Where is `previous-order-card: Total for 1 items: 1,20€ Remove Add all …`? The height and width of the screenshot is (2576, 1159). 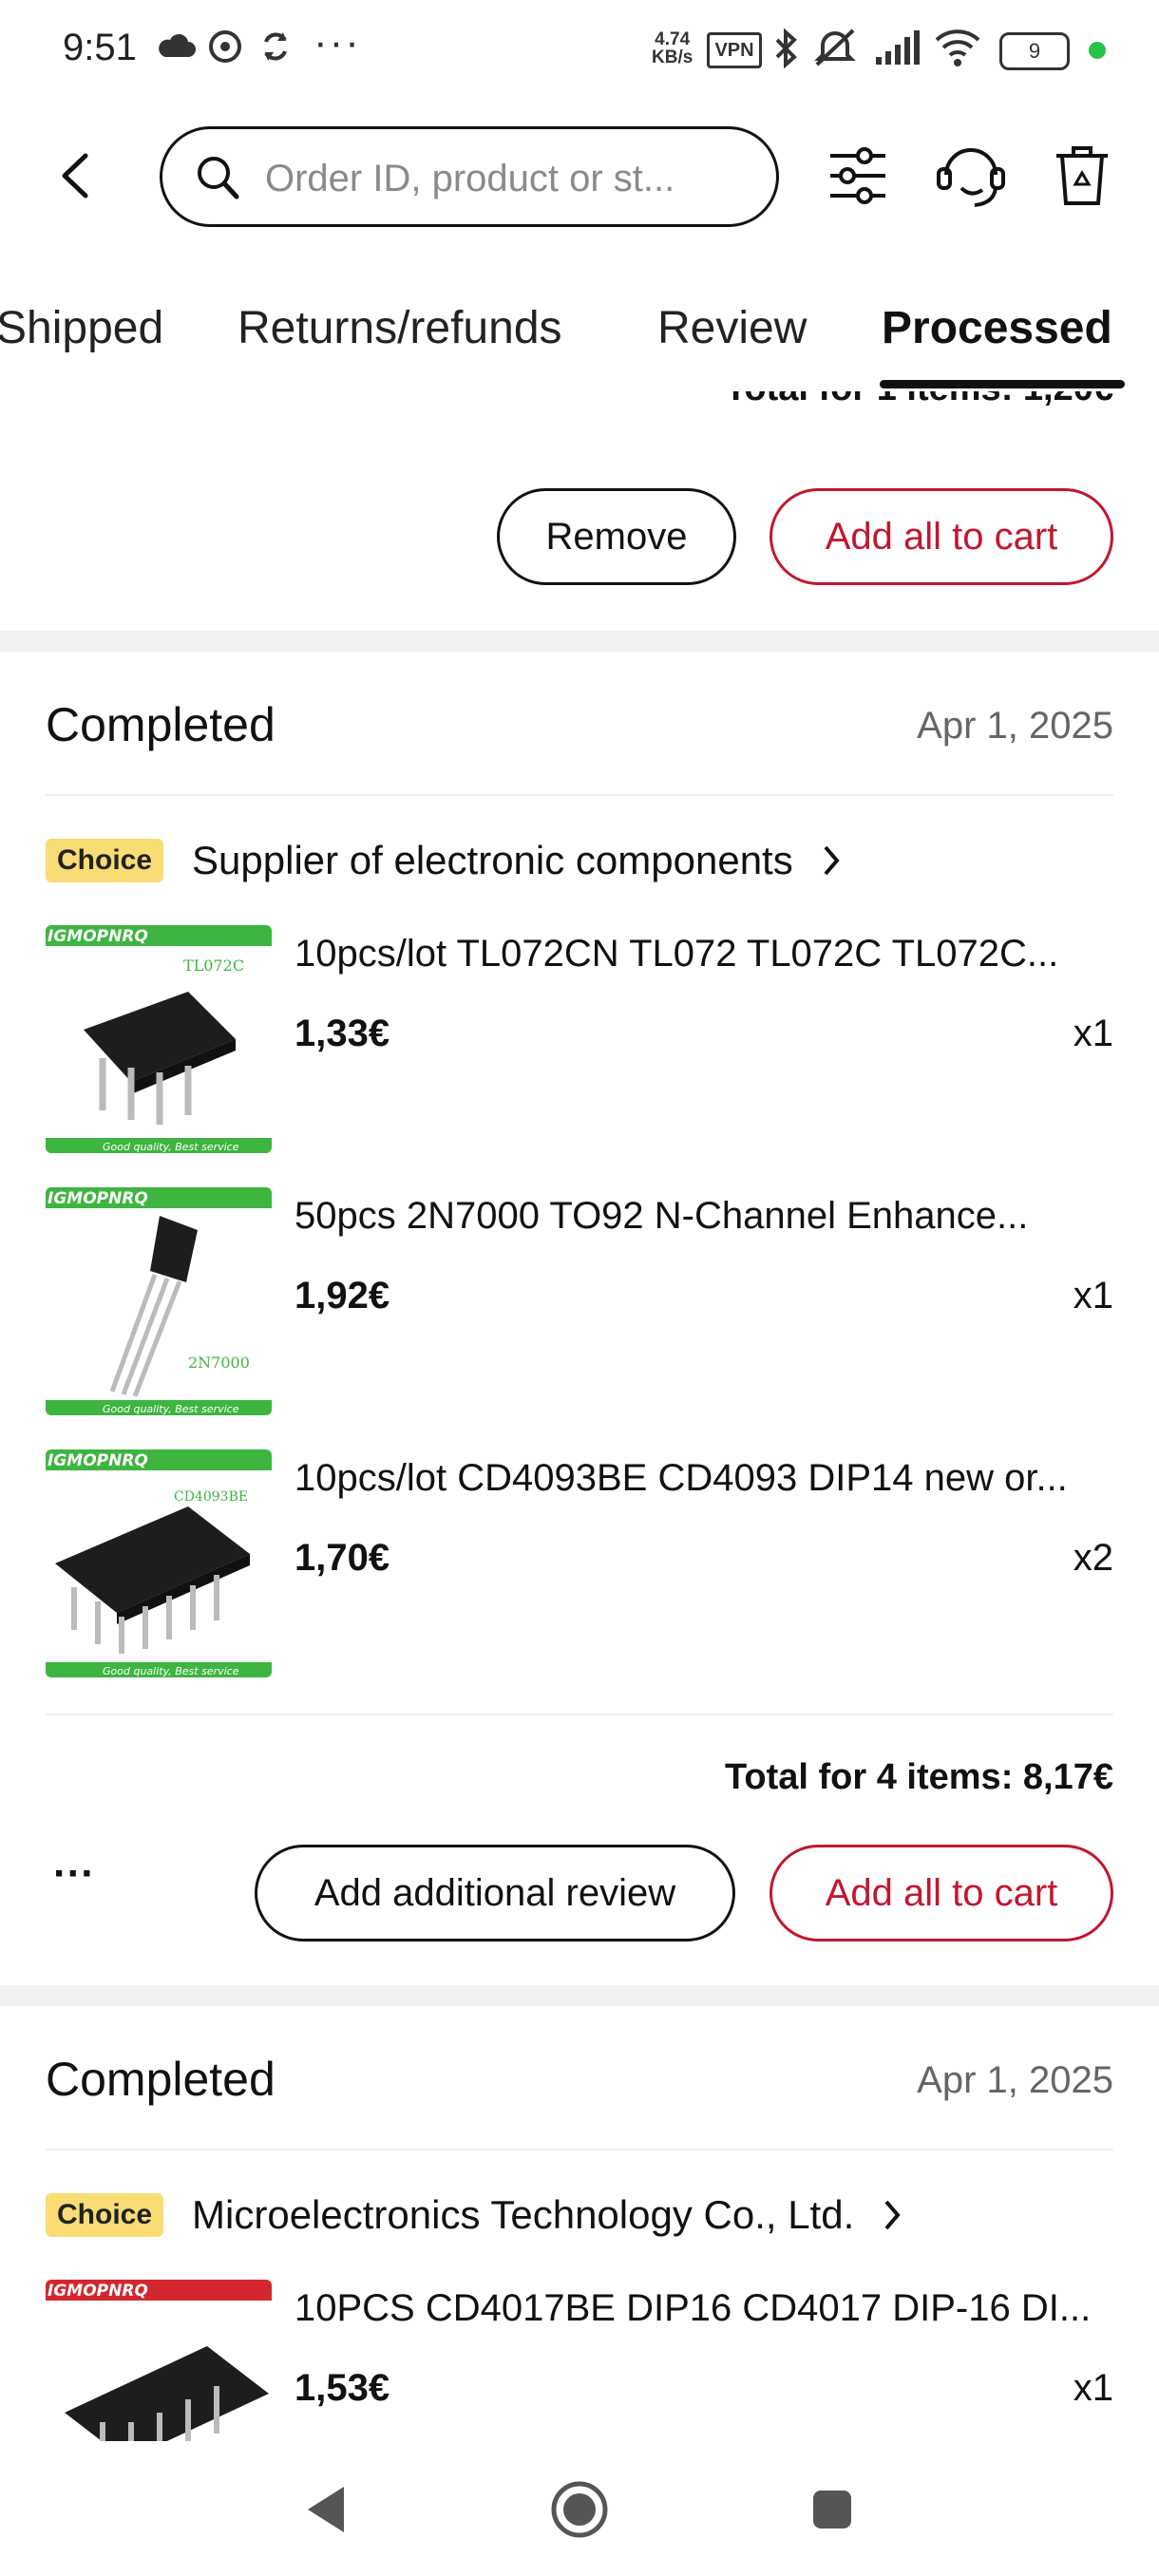
previous-order-card: Total for 1 items: 1,20€ Remove Add all … is located at coordinates (579, 511).